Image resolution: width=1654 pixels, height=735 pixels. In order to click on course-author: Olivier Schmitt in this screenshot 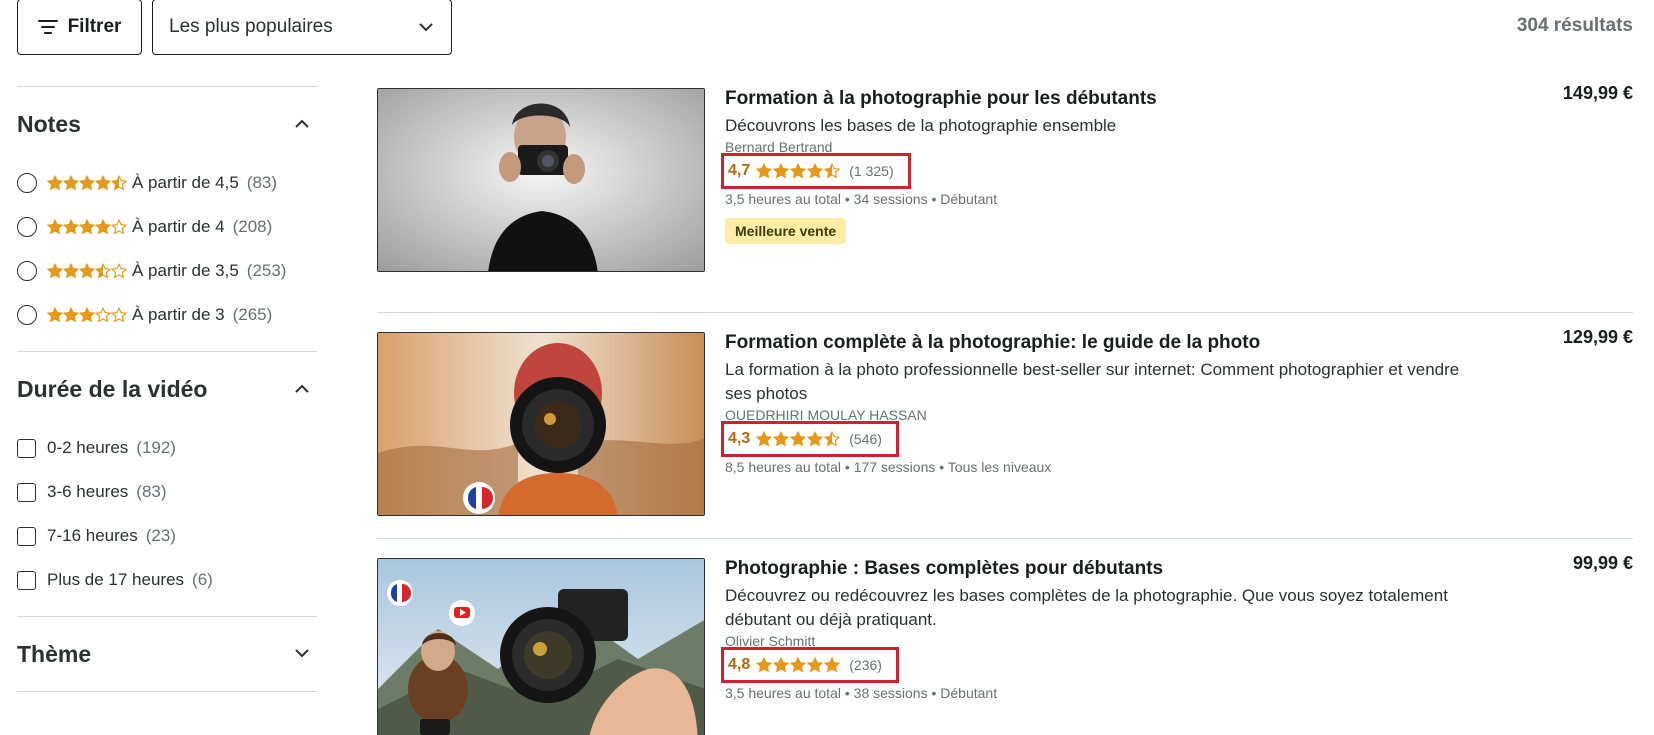, I will do `click(770, 641)`.